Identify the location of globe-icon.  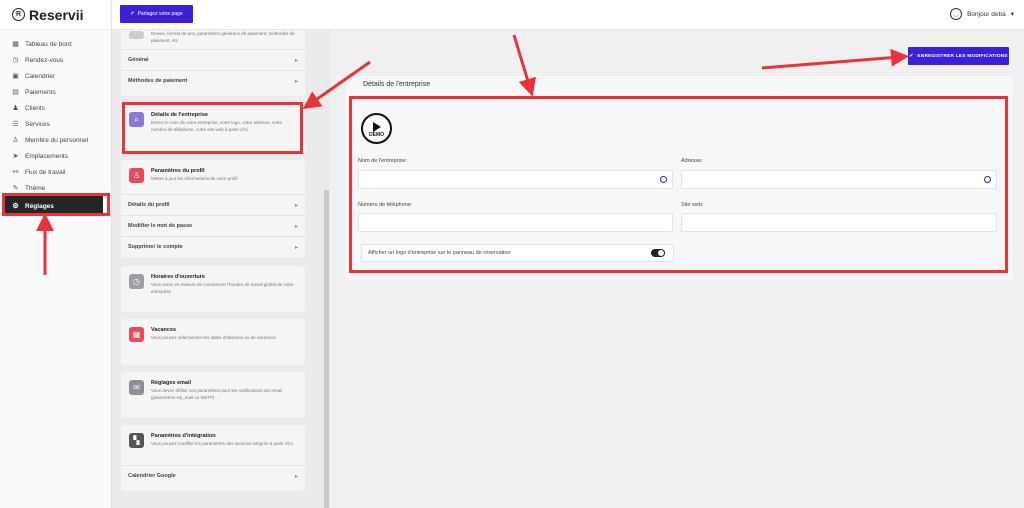
(987, 179).